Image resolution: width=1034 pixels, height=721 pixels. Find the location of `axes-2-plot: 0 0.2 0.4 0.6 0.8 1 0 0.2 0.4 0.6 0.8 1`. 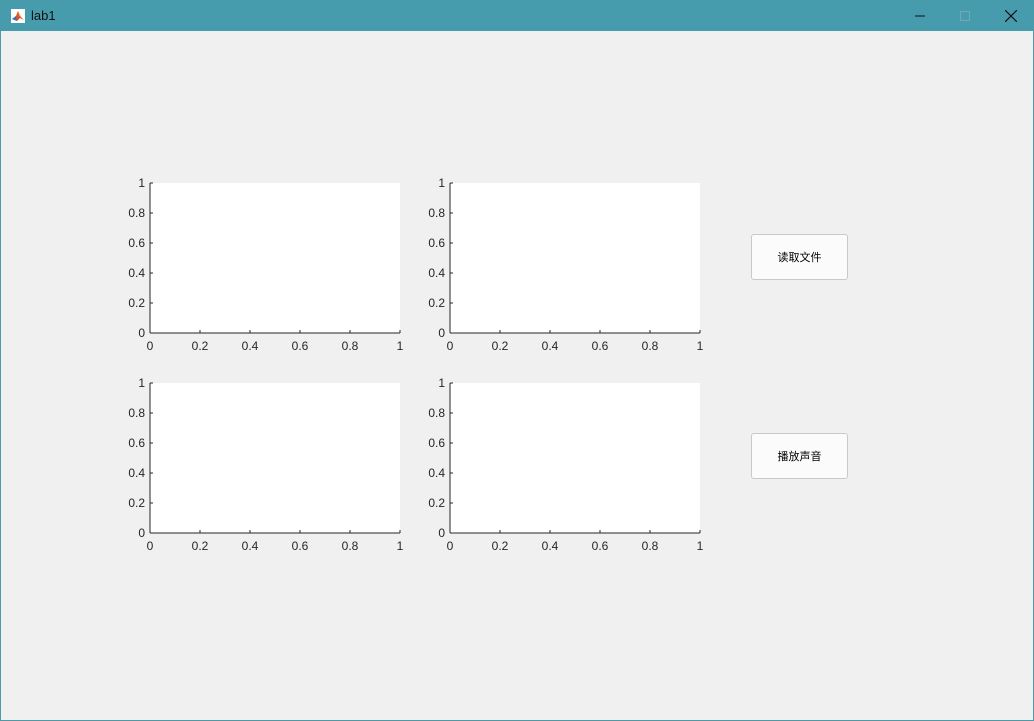

axes-2-plot: 0 0.2 0.4 0.6 0.8 1 0 0.2 0.4 0.6 0.8 1 is located at coordinates (565, 264).